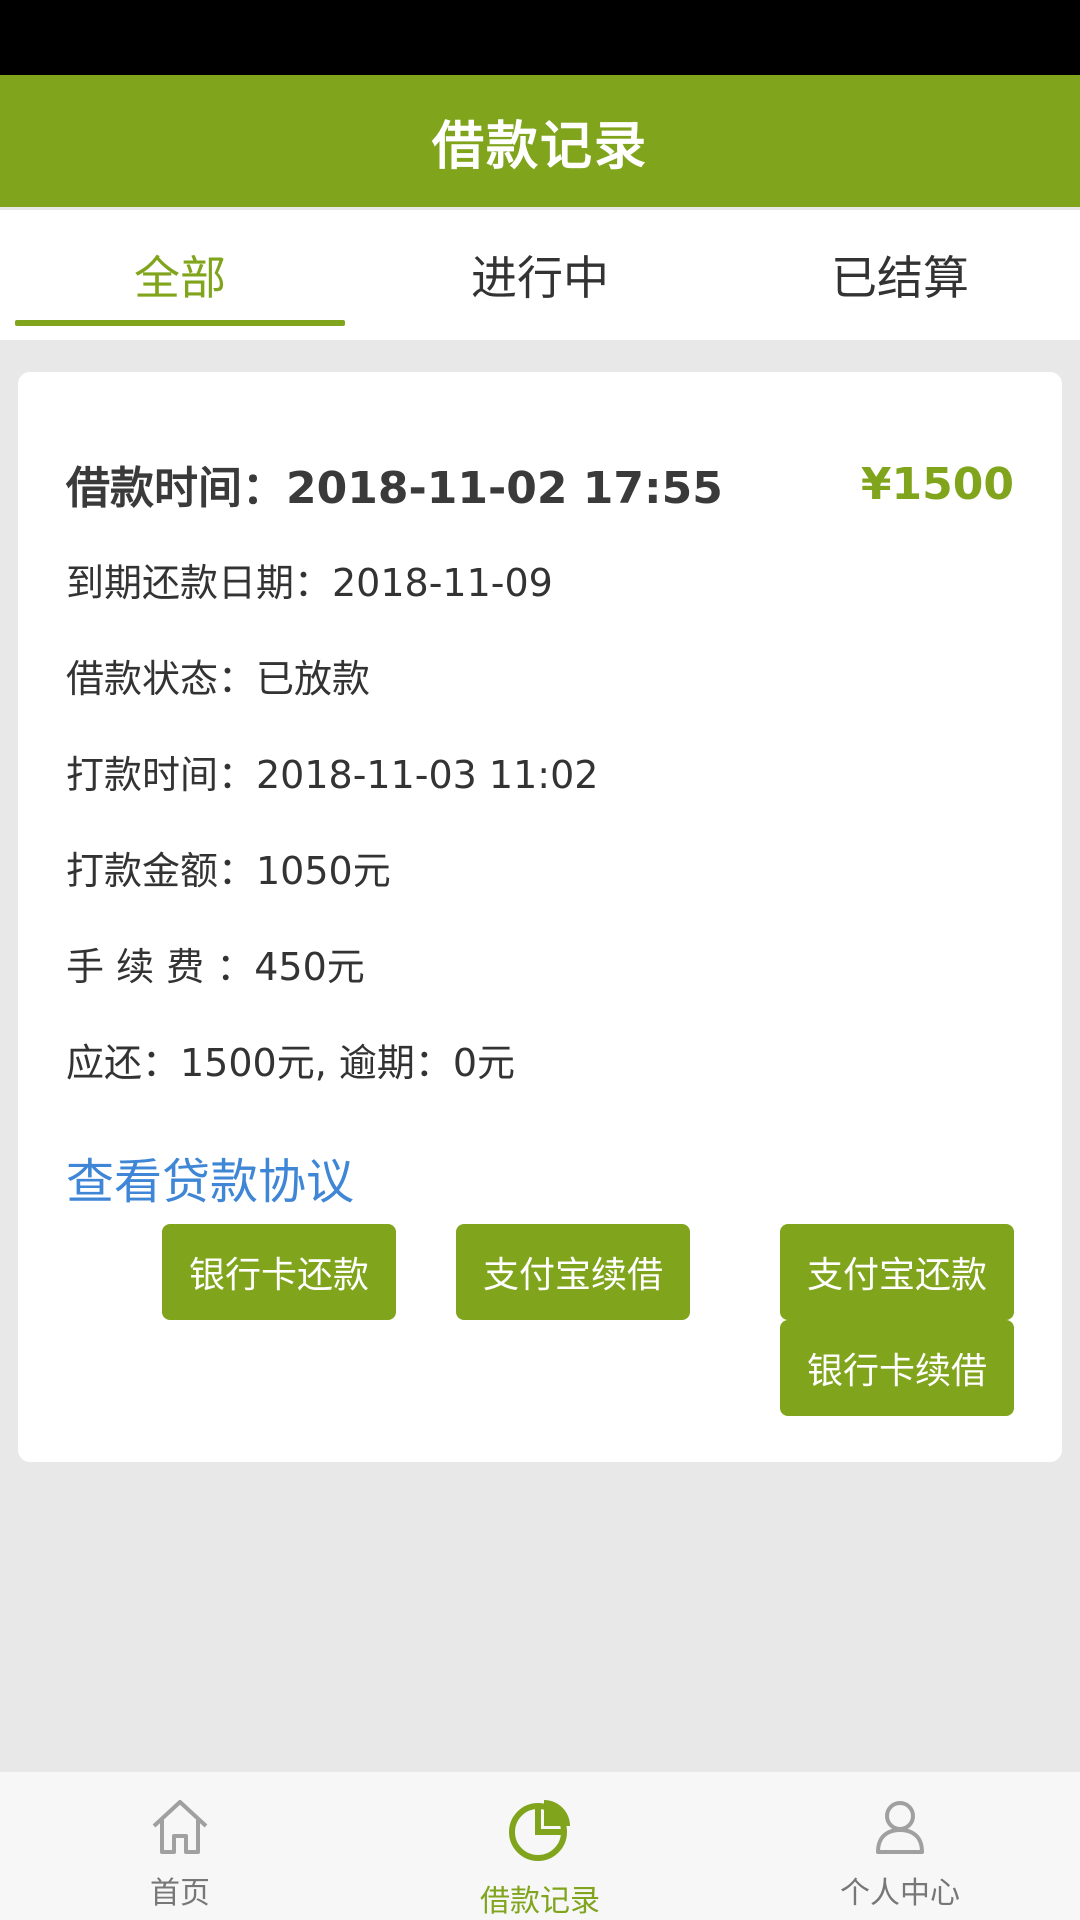 The height and width of the screenshot is (1920, 1080). I want to click on nav-loan-records: 借款记录, so click(540, 1846).